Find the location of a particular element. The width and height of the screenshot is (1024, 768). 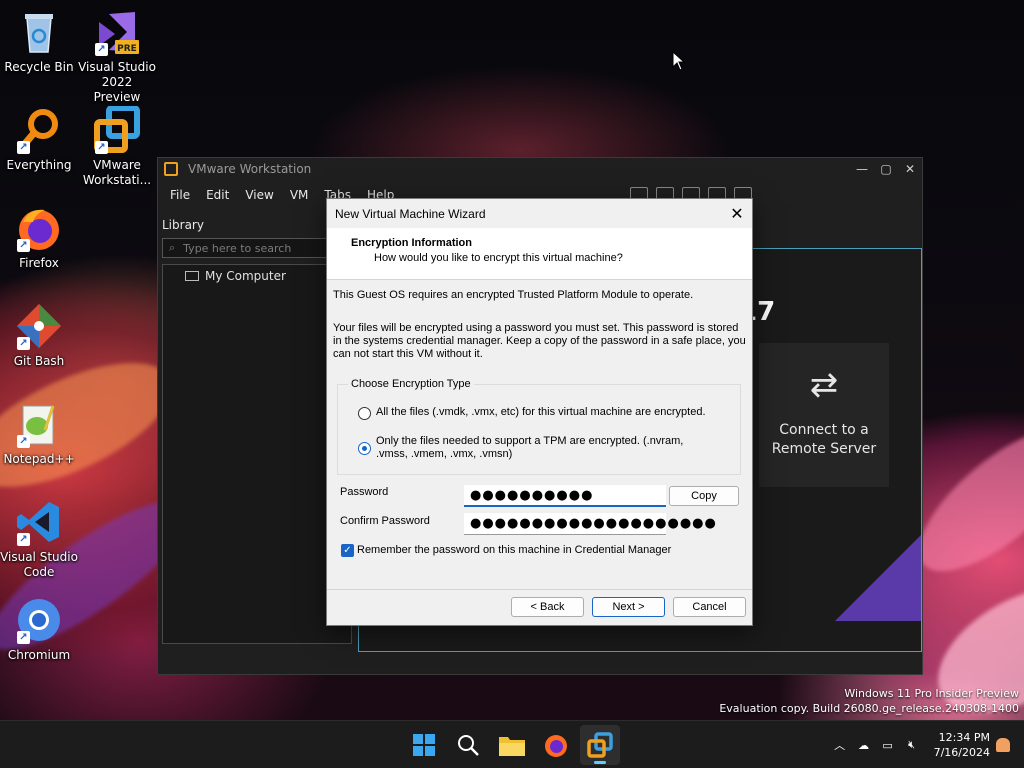

desktop-icon-label: Recycle Bin is located at coordinates (39, 67).